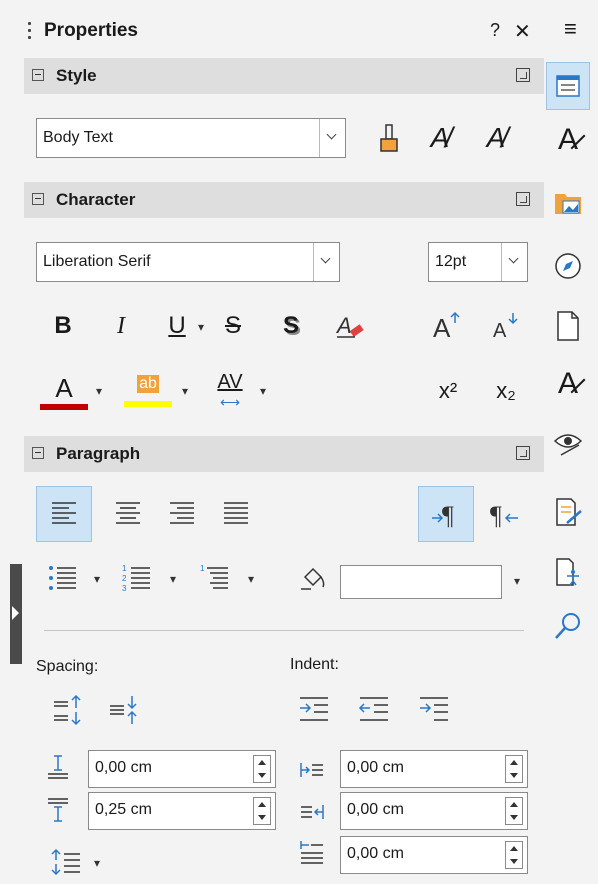 The width and height of the screenshot is (598, 884). What do you see at coordinates (191, 138) in the screenshot?
I see `paragraph-style-combo: Body Text` at bounding box center [191, 138].